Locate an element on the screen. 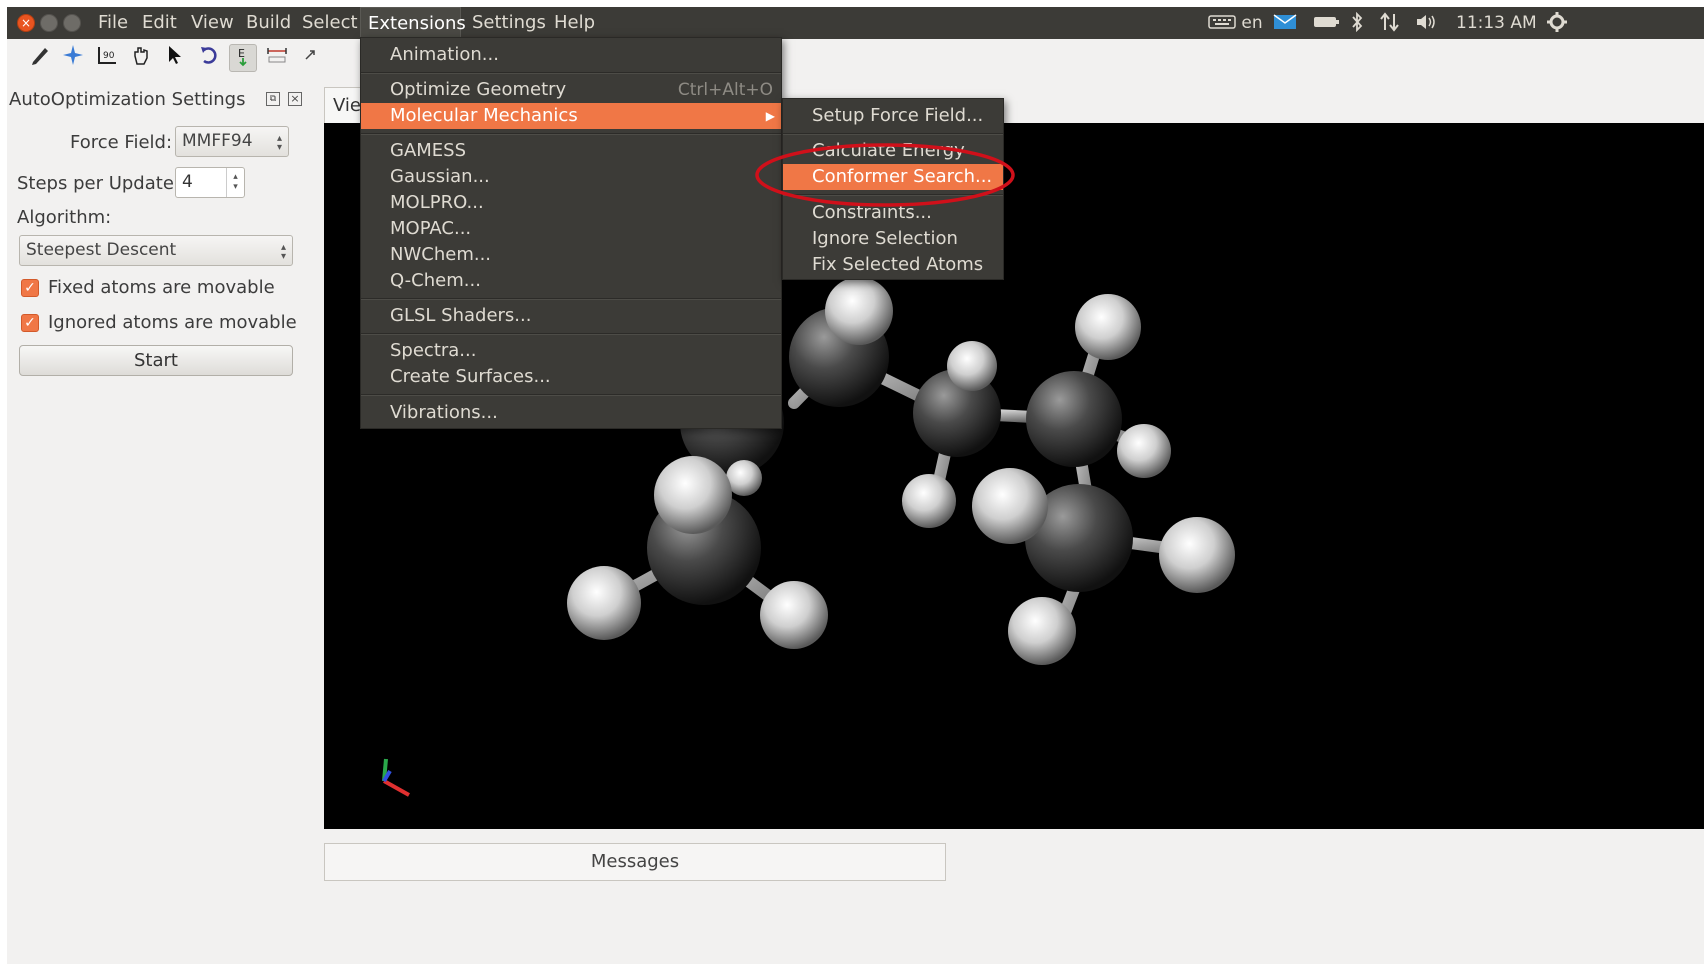 The width and height of the screenshot is (1704, 964). keyboard-indicator: en is located at coordinates (1235, 23).